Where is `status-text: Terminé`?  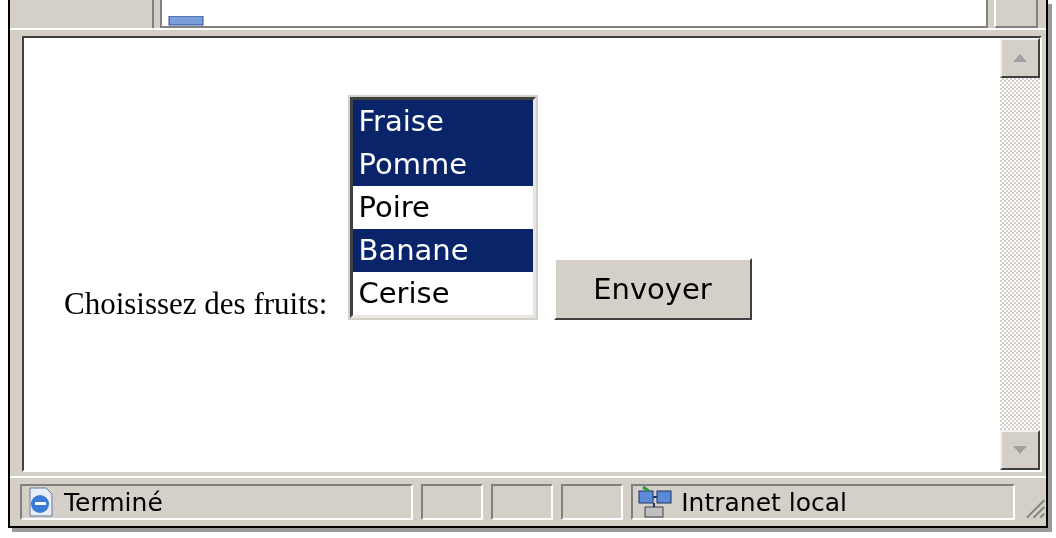 status-text: Terminé is located at coordinates (113, 502).